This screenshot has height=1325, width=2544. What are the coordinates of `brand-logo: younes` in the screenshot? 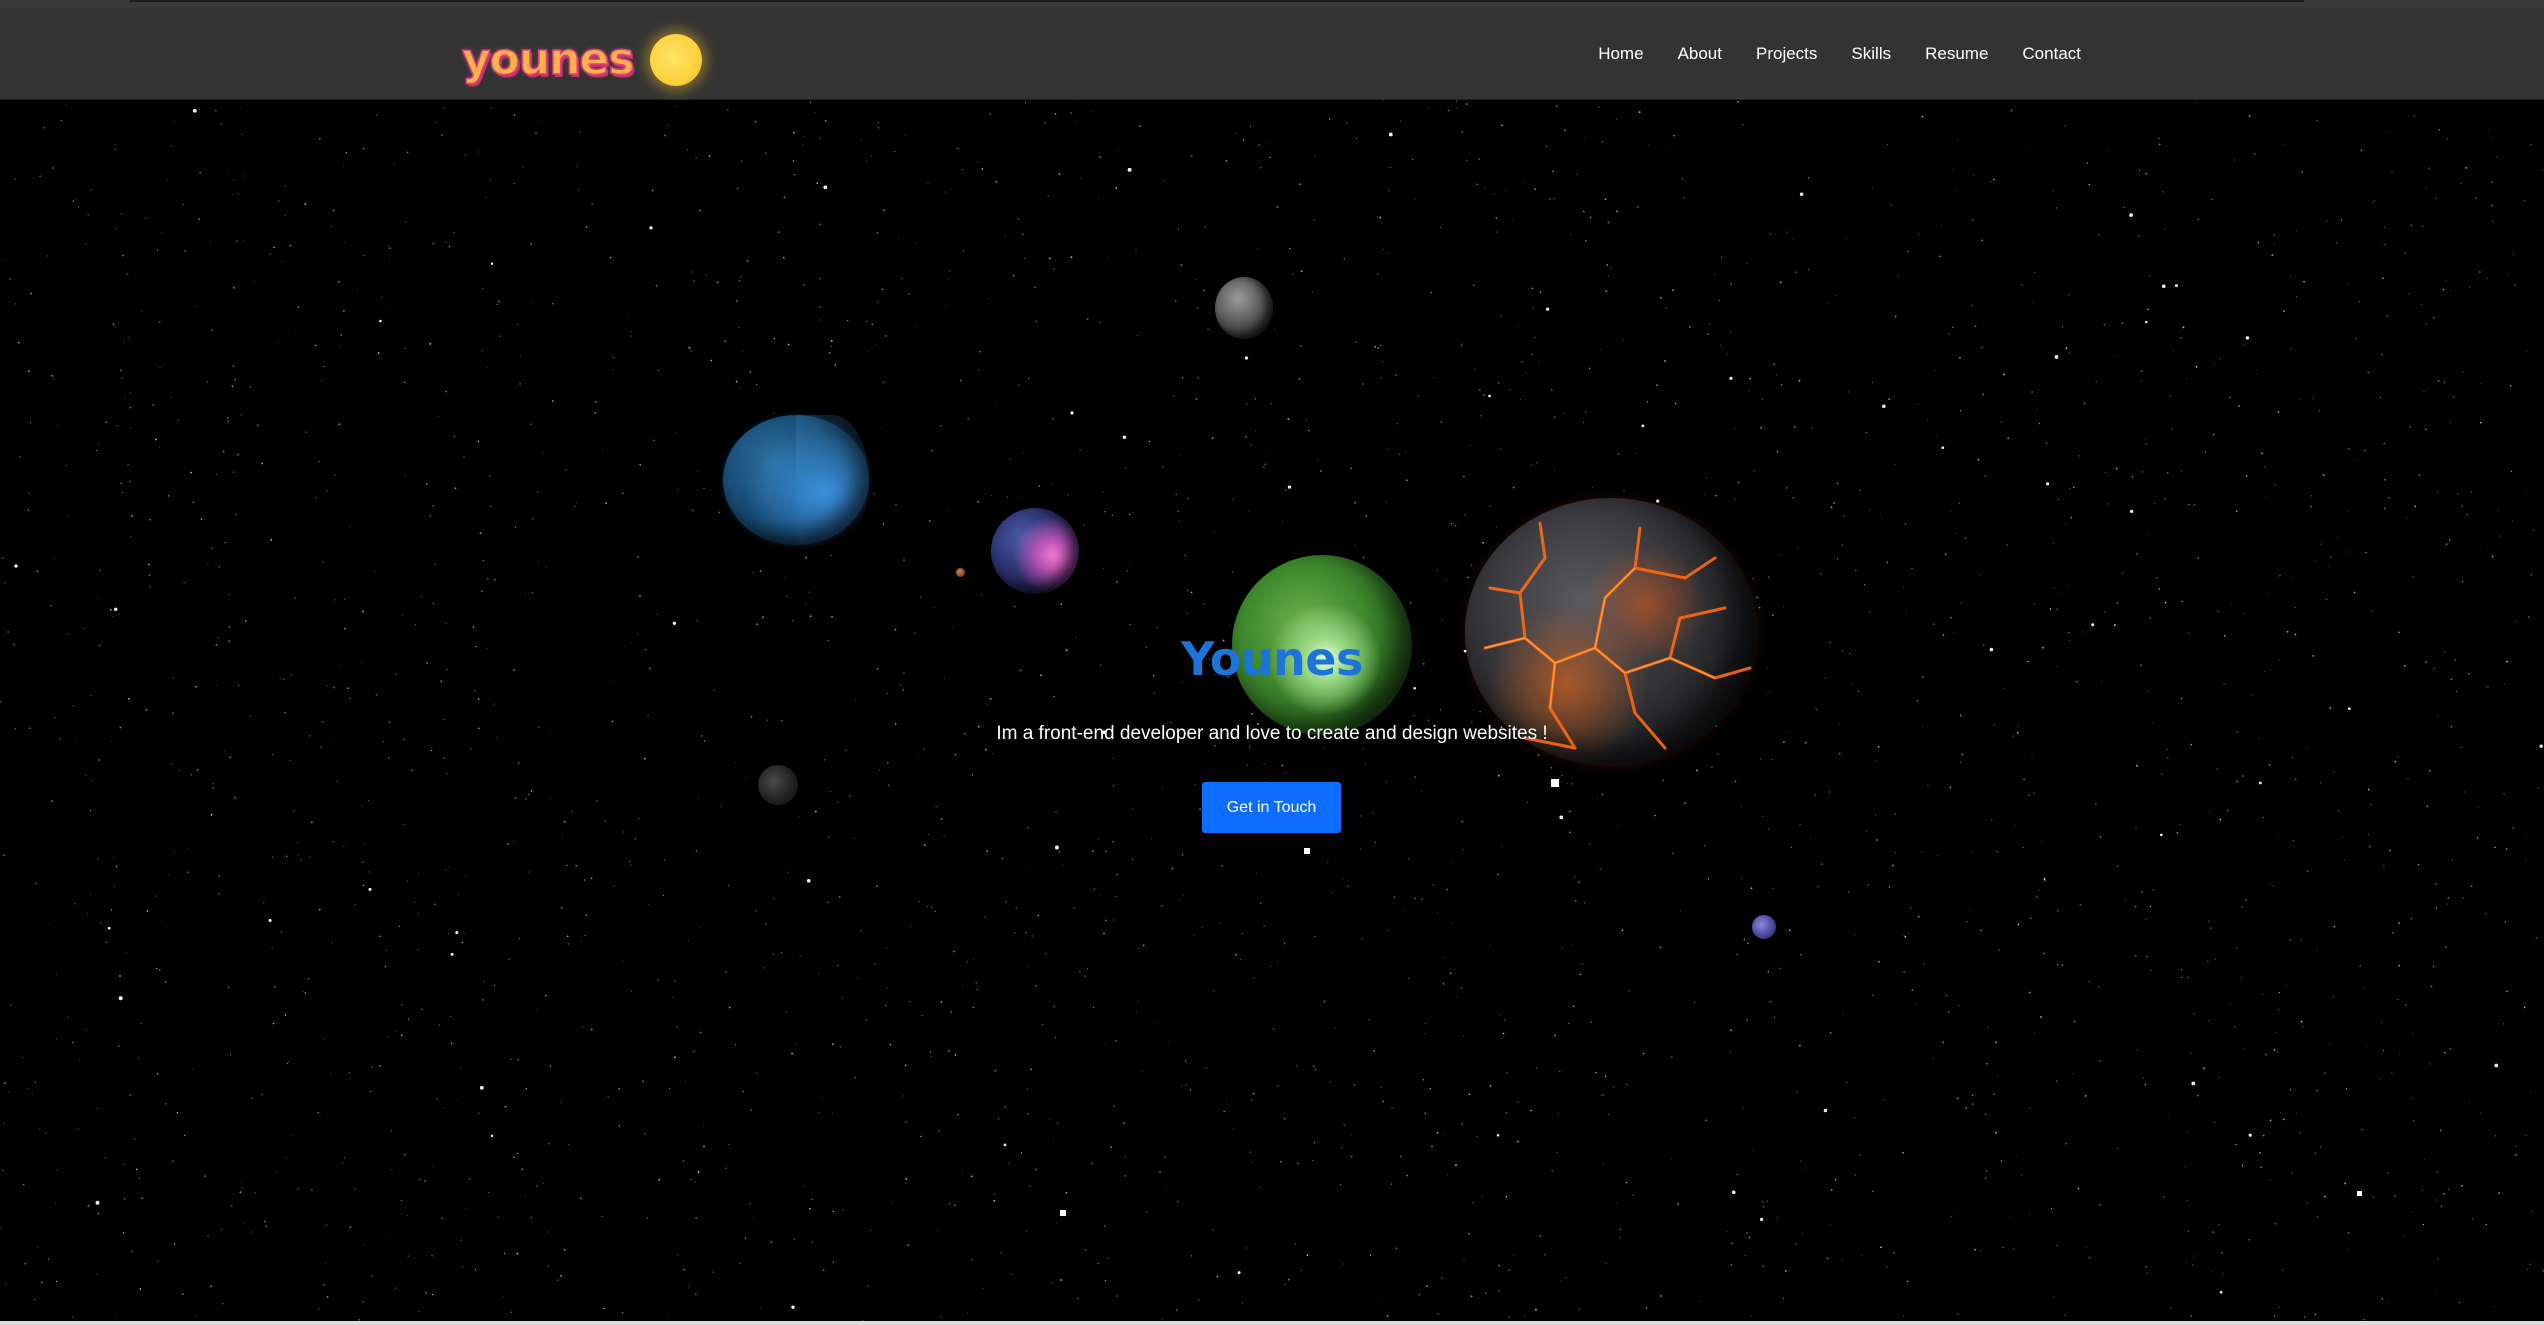 It's located at (581, 60).